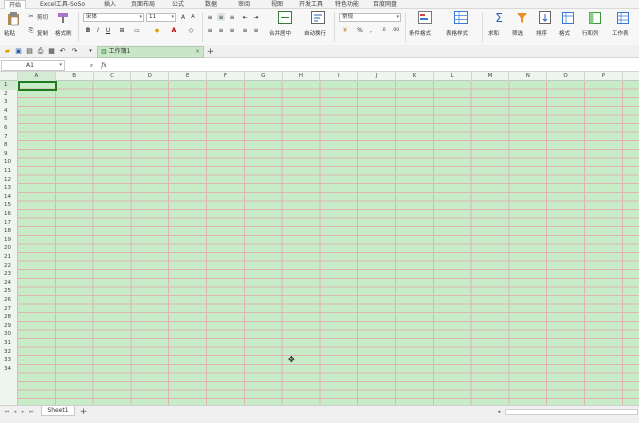 The height and width of the screenshot is (423, 639). I want to click on column-header: B, so click(75, 76).